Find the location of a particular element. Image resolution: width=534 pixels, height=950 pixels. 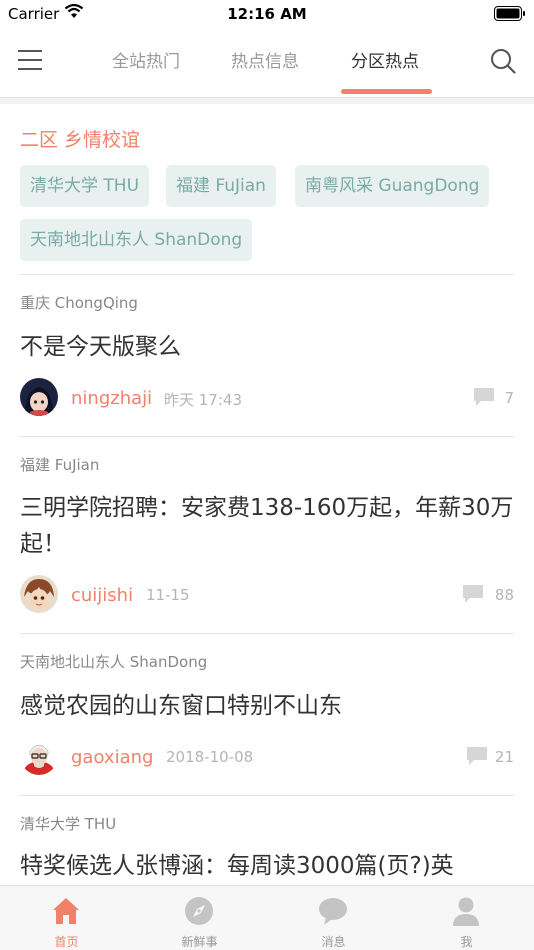

tag-fujian: 福建 FuJian is located at coordinates (221, 186).